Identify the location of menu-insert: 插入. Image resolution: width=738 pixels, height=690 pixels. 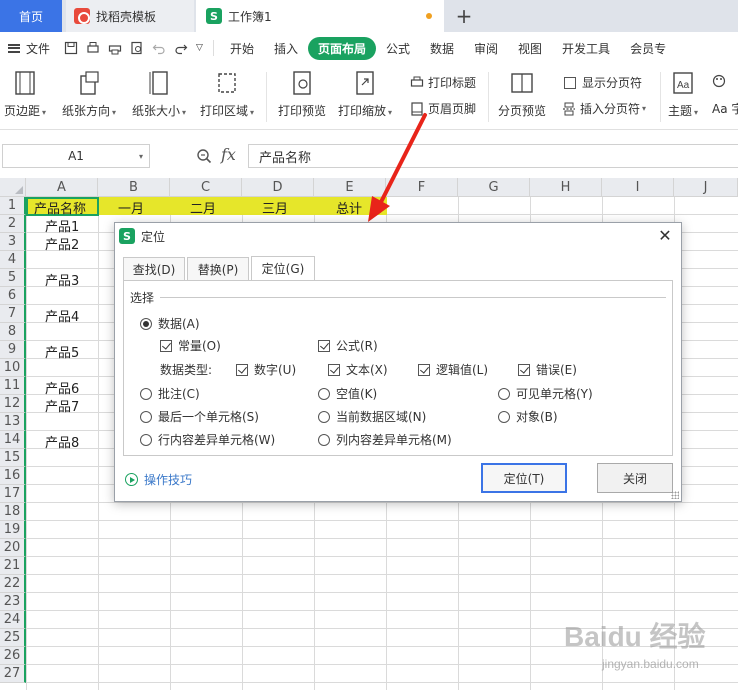
(286, 48).